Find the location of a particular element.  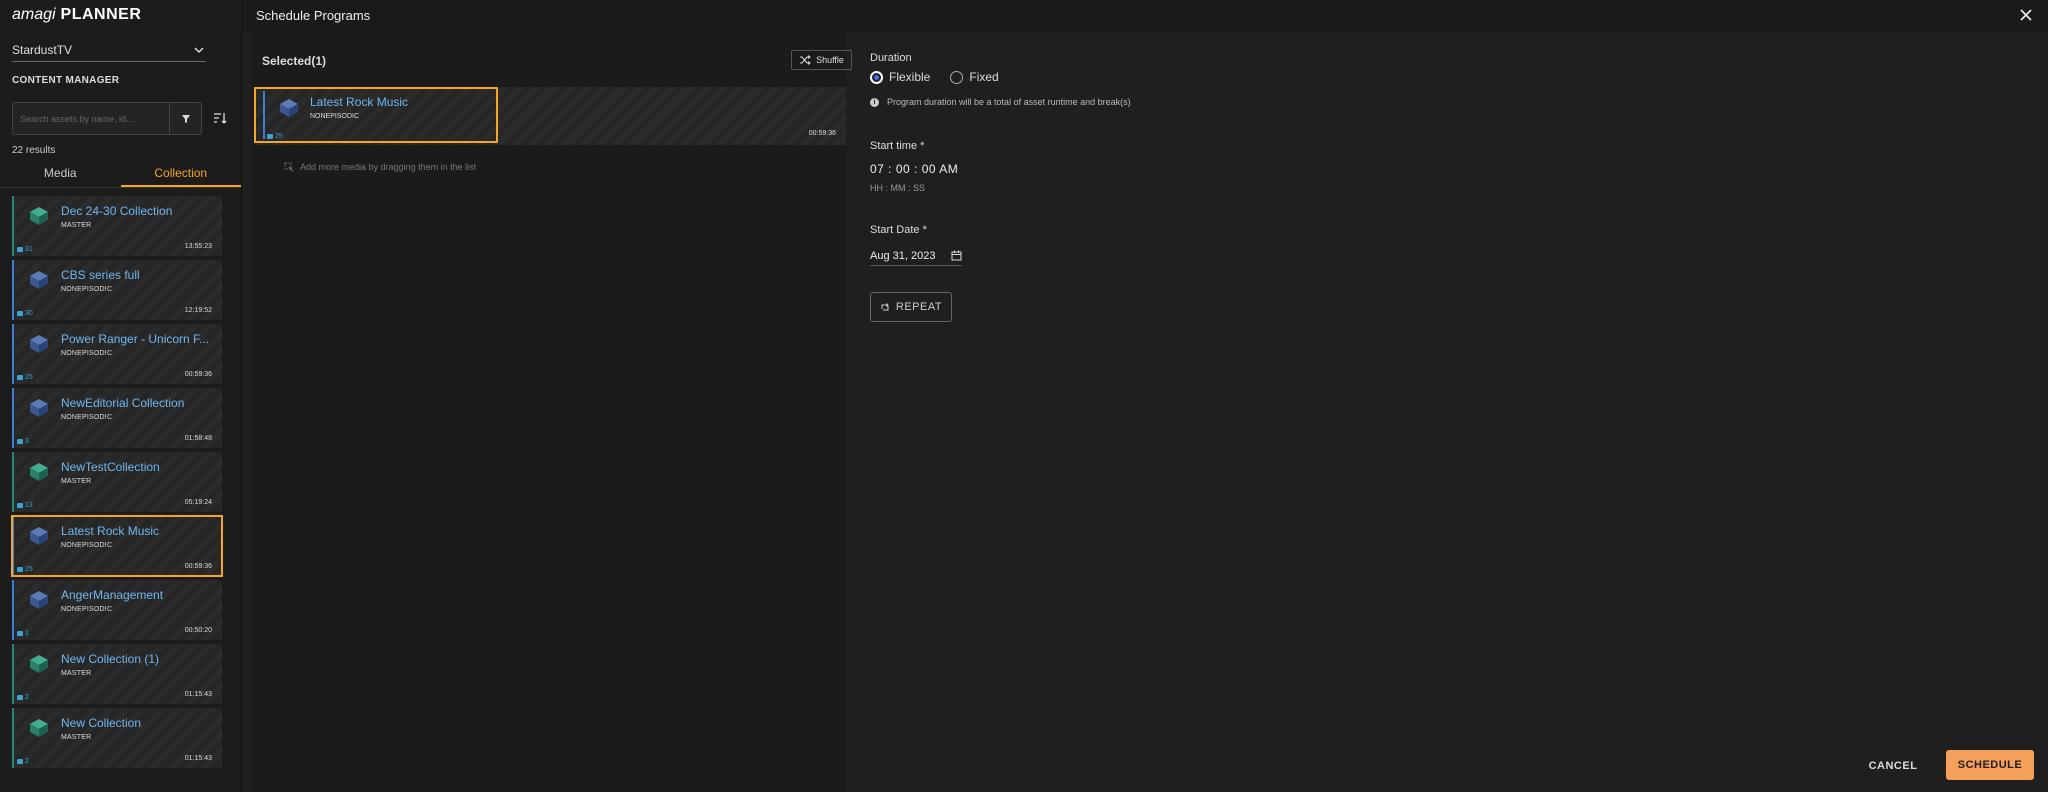

collection-card: AngerManagement NONEPISODIC 1 00:50:20 is located at coordinates (117, 610).